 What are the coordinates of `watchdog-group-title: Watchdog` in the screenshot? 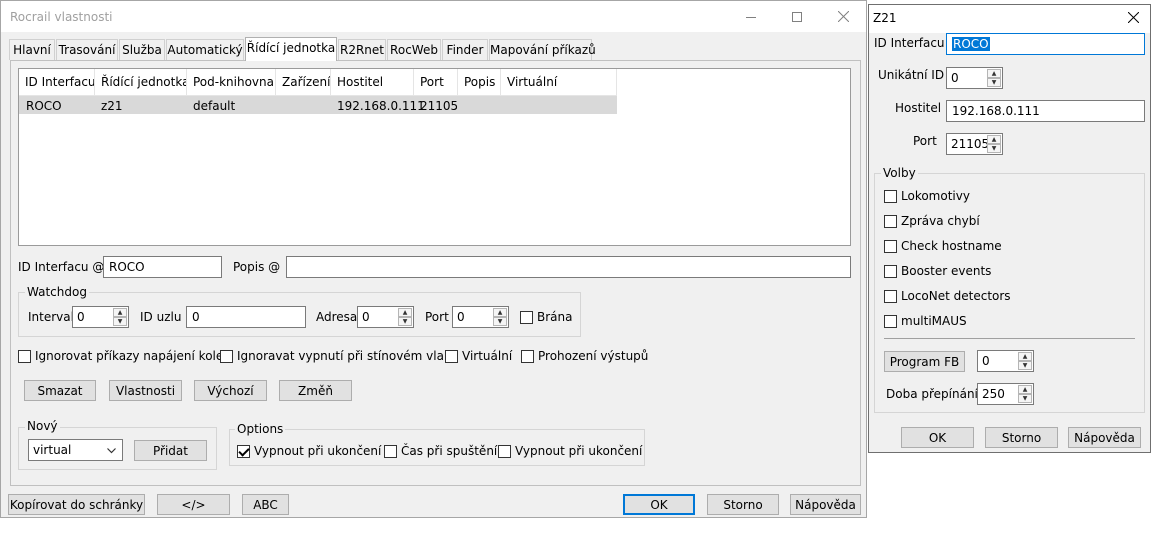 It's located at (57, 292).